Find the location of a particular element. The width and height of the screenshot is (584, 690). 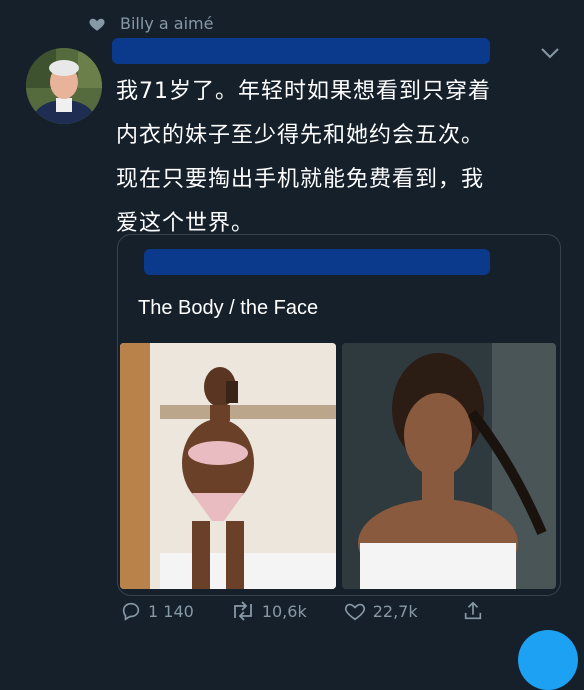

quoted-image-body is located at coordinates (228, 466).